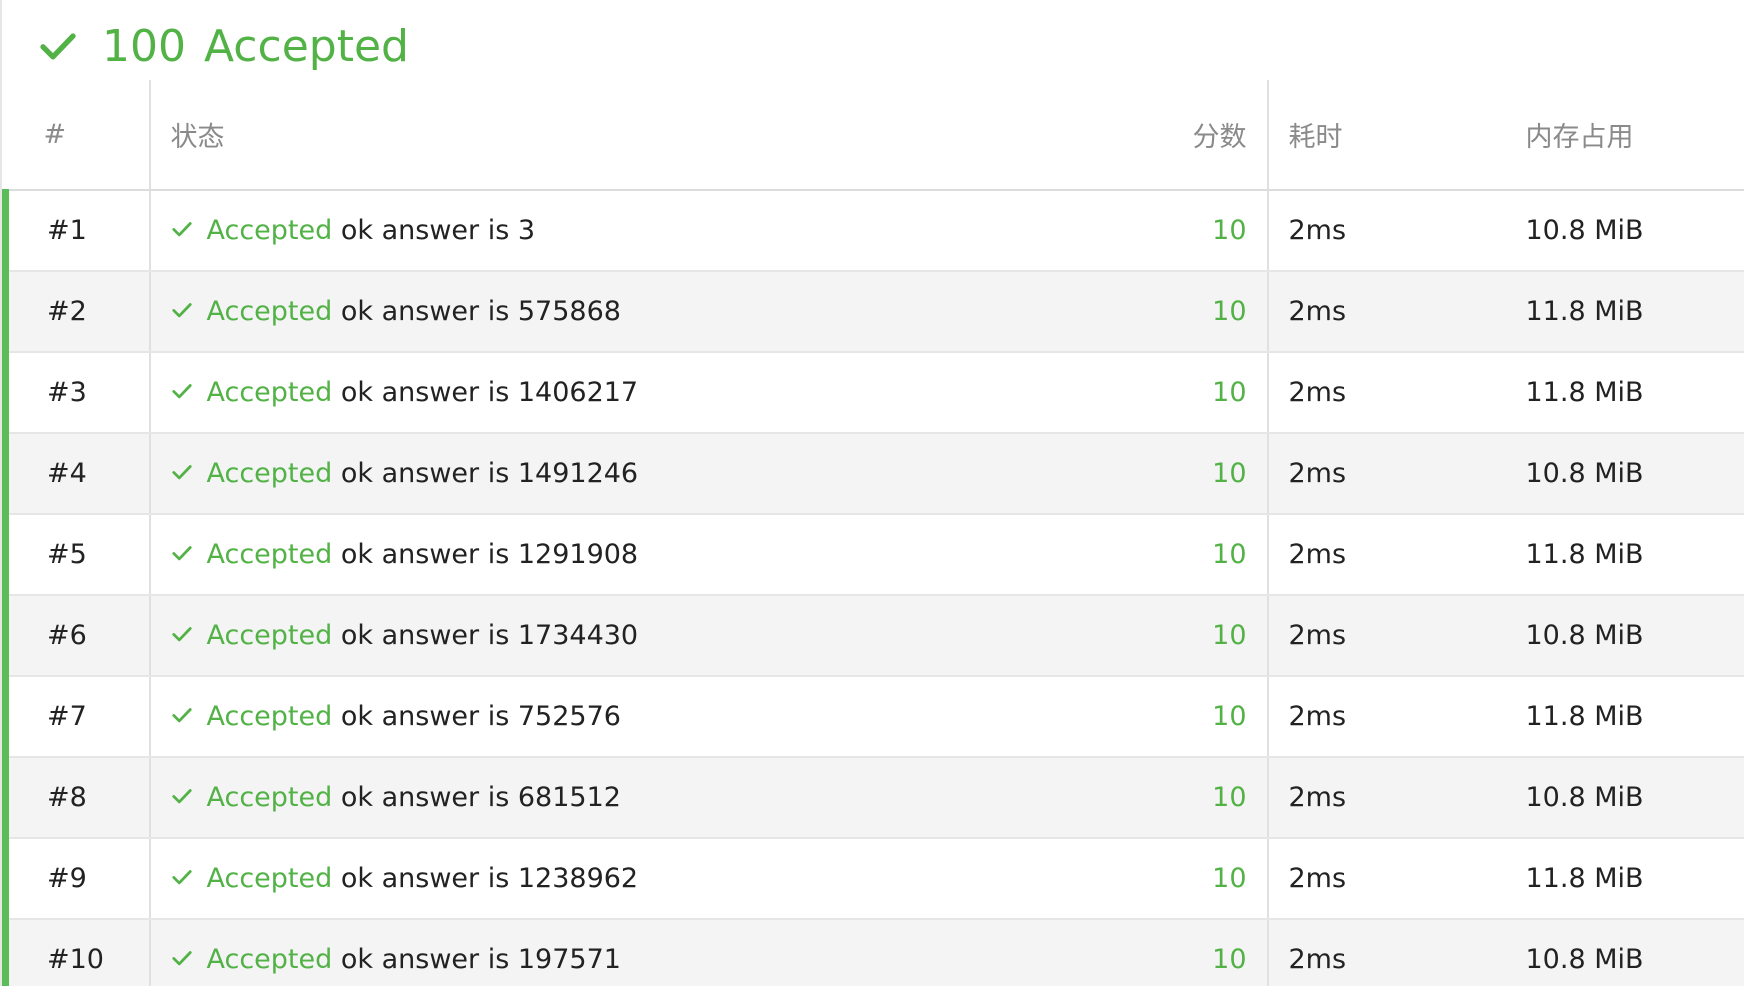 The height and width of the screenshot is (986, 1744). What do you see at coordinates (76, 555) in the screenshot?
I see `testcase-number: #5` at bounding box center [76, 555].